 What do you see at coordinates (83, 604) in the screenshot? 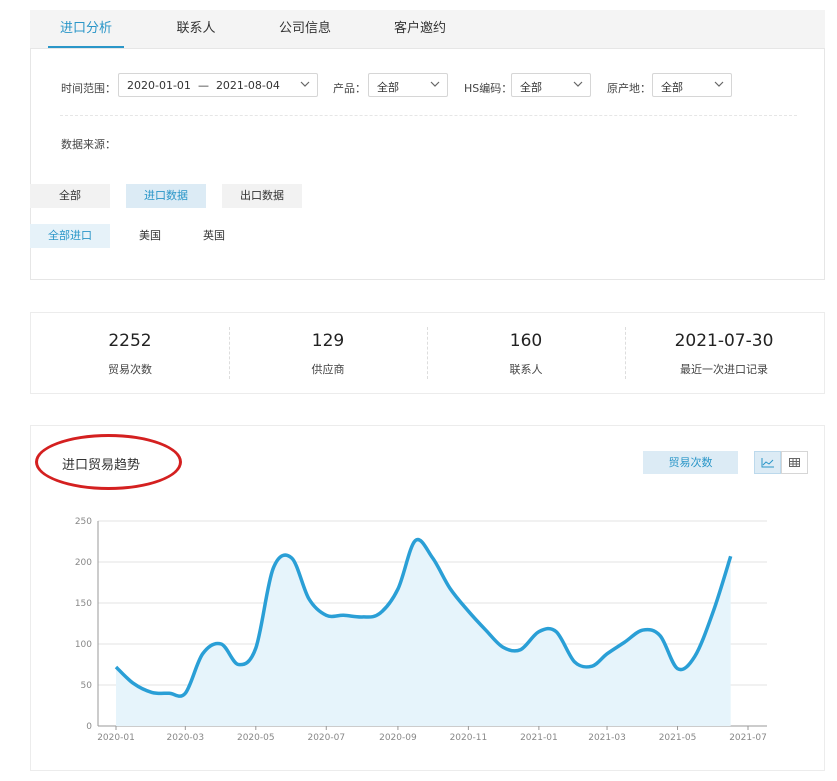
I see `y-tick-label: 150` at bounding box center [83, 604].